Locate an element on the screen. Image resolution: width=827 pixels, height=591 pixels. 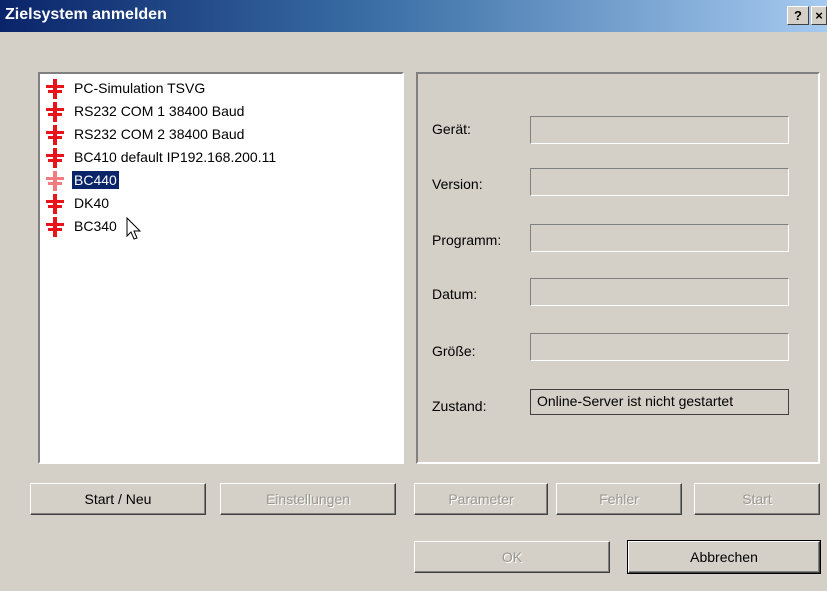
title-bar: Zielsystem anmelden ? × is located at coordinates (413, 16).